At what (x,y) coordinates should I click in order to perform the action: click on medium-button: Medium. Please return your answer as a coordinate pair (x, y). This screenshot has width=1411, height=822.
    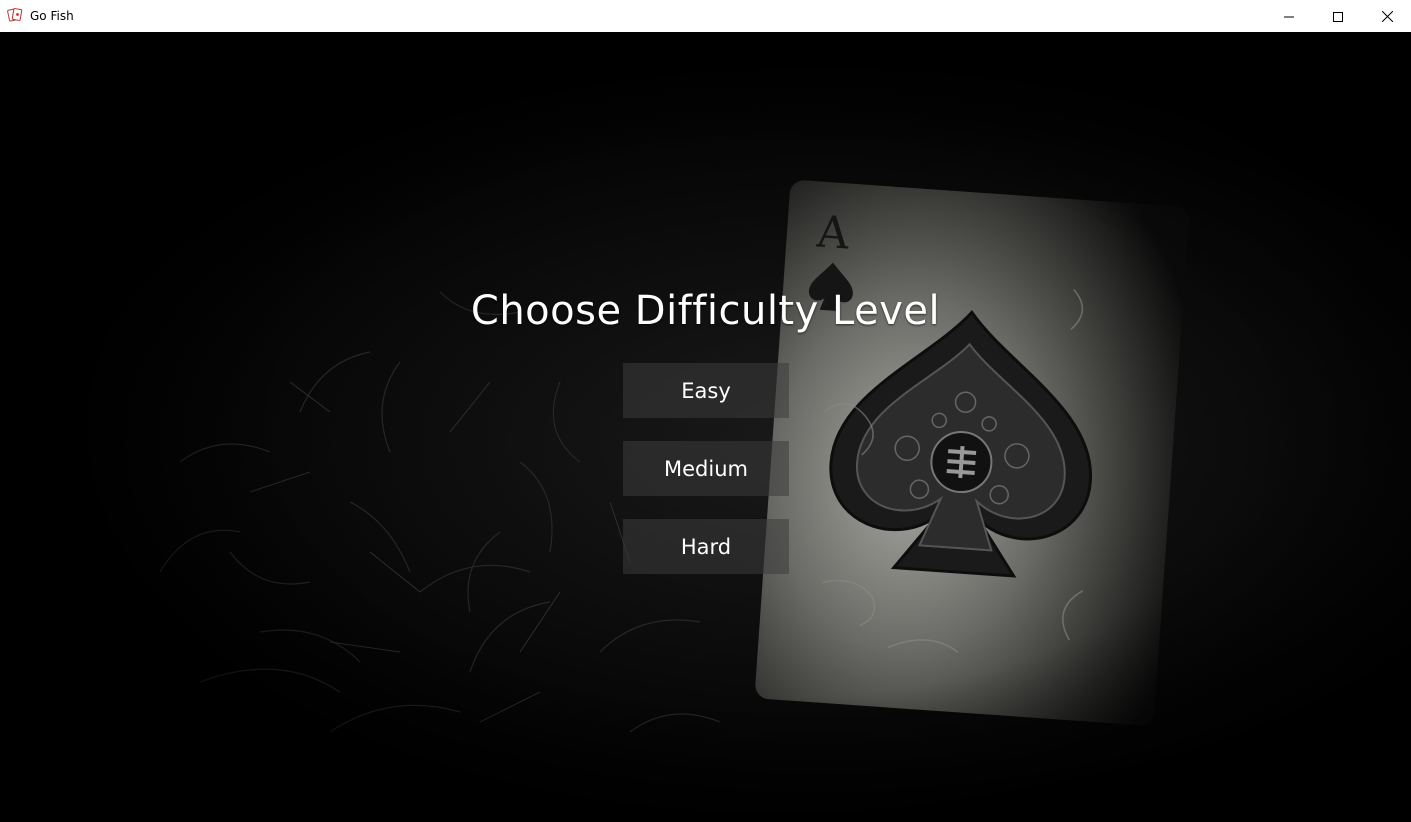
    Looking at the image, I should click on (706, 468).